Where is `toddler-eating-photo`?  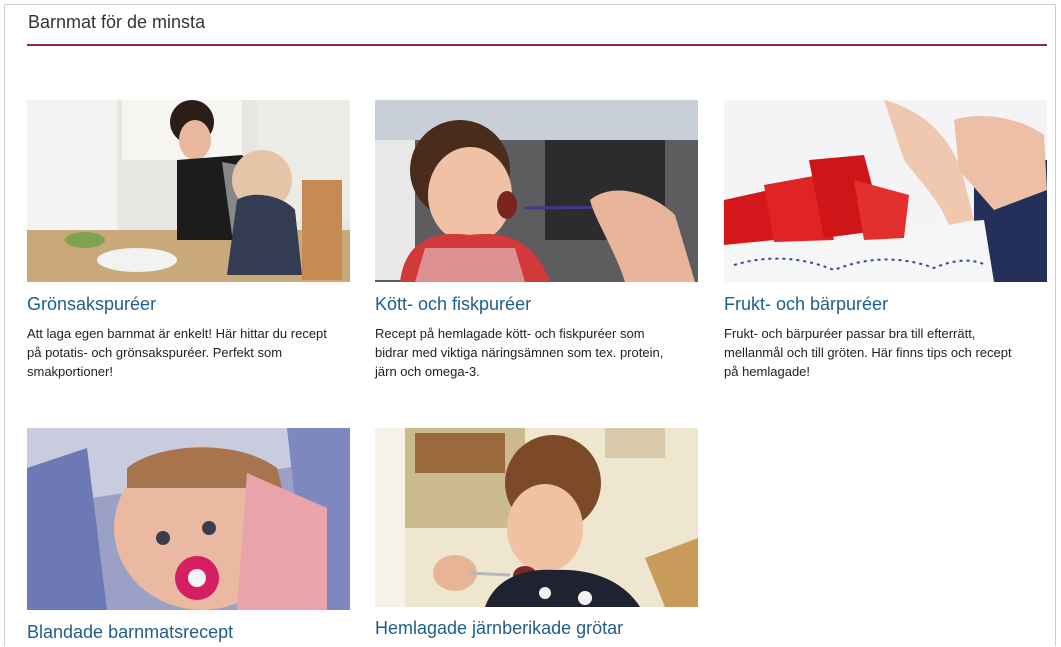
toddler-eating-photo is located at coordinates (536, 191).